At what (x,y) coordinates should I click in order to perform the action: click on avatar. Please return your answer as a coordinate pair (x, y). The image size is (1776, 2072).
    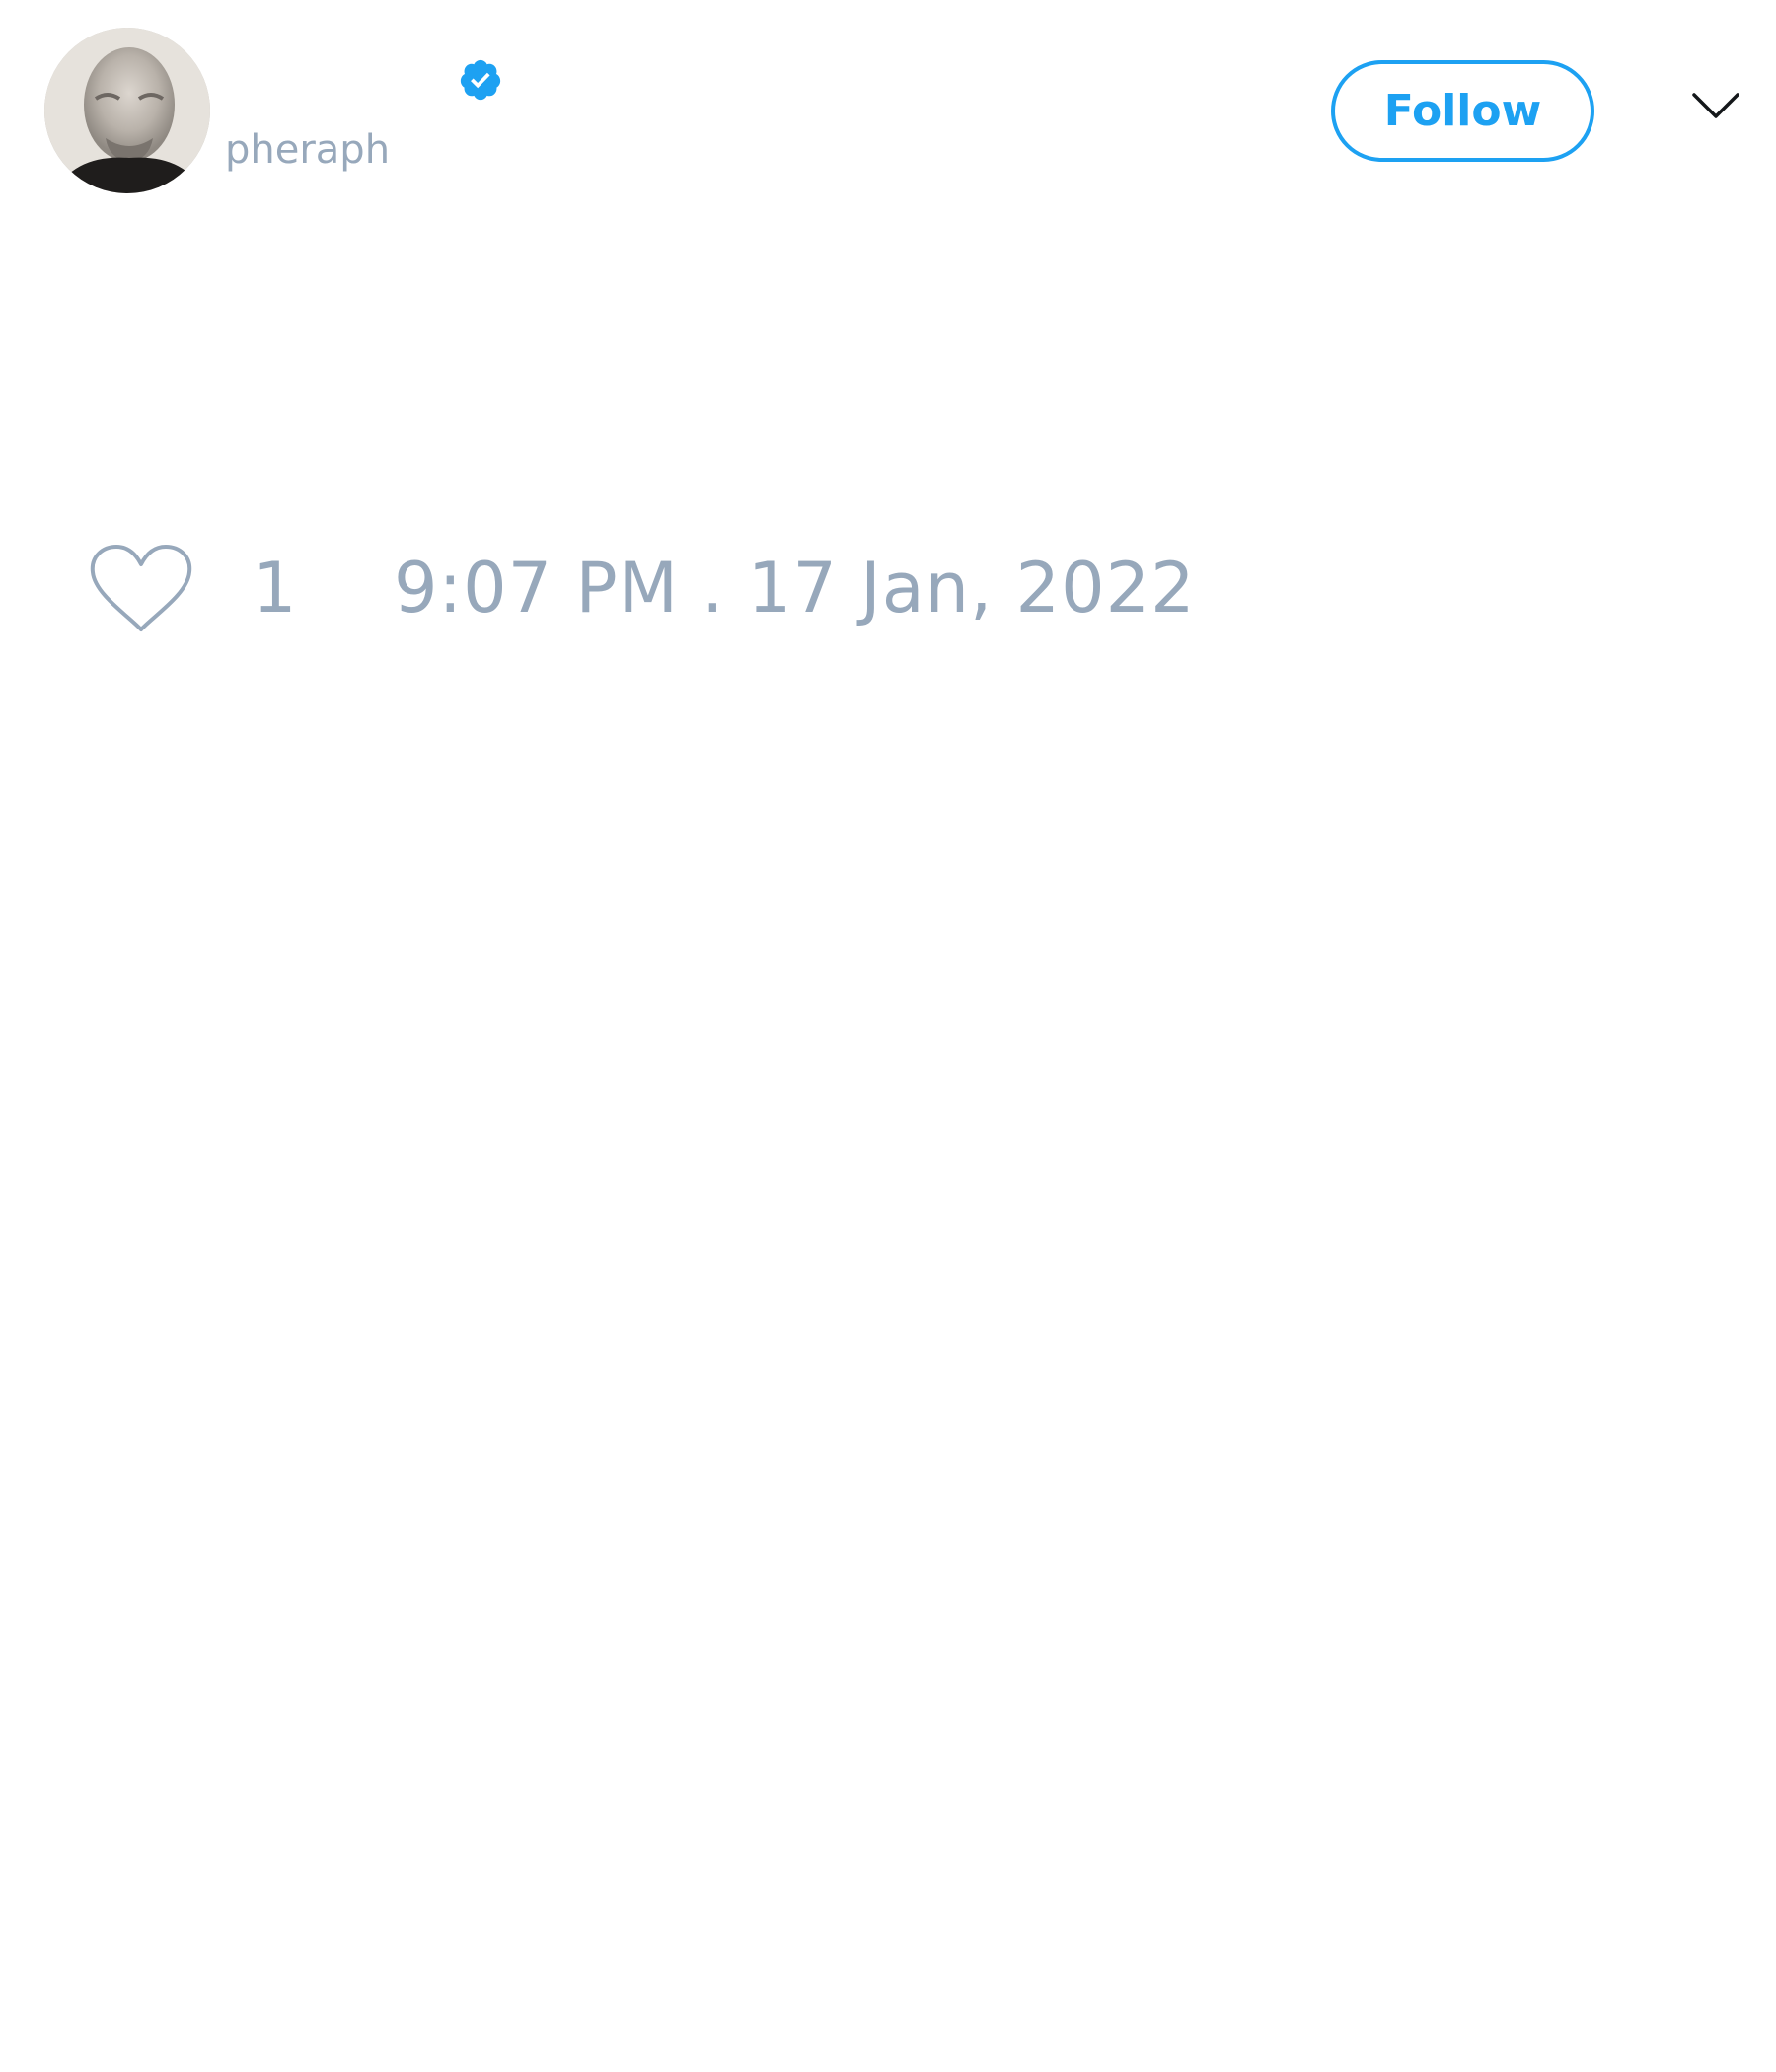
    Looking at the image, I should click on (127, 111).